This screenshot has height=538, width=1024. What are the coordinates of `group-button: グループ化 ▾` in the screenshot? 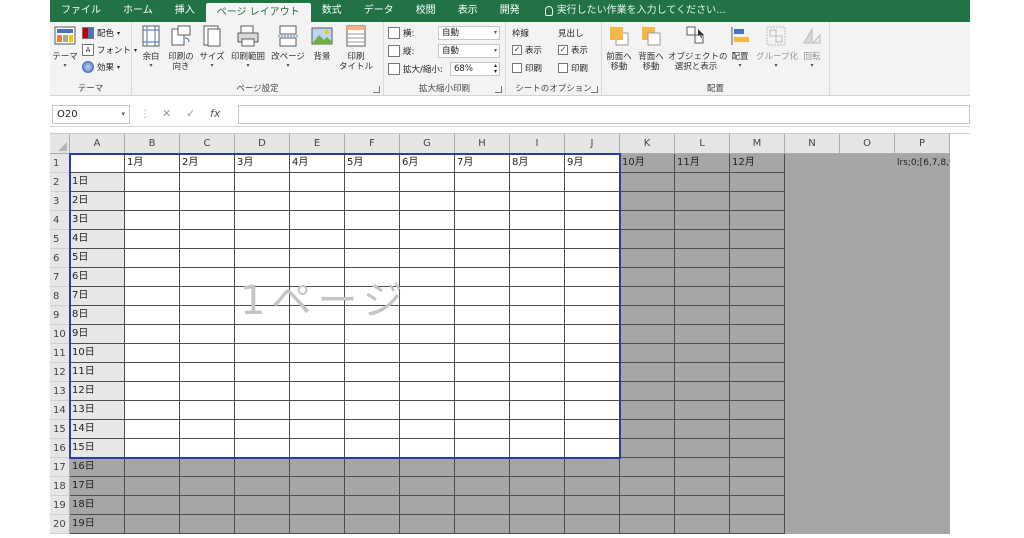 It's located at (777, 47).